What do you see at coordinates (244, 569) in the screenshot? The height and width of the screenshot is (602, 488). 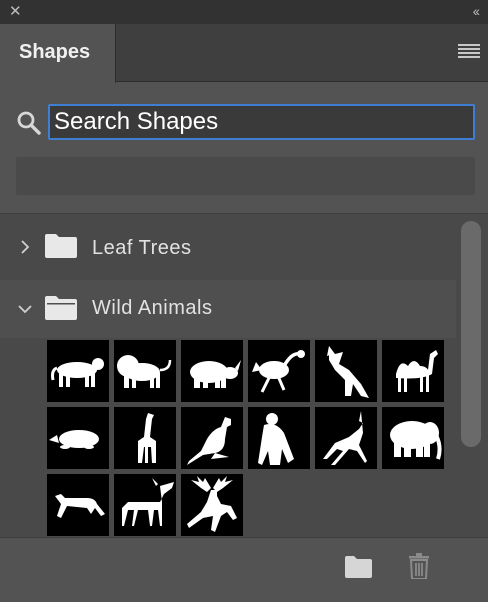 I see `panel-footer` at bounding box center [244, 569].